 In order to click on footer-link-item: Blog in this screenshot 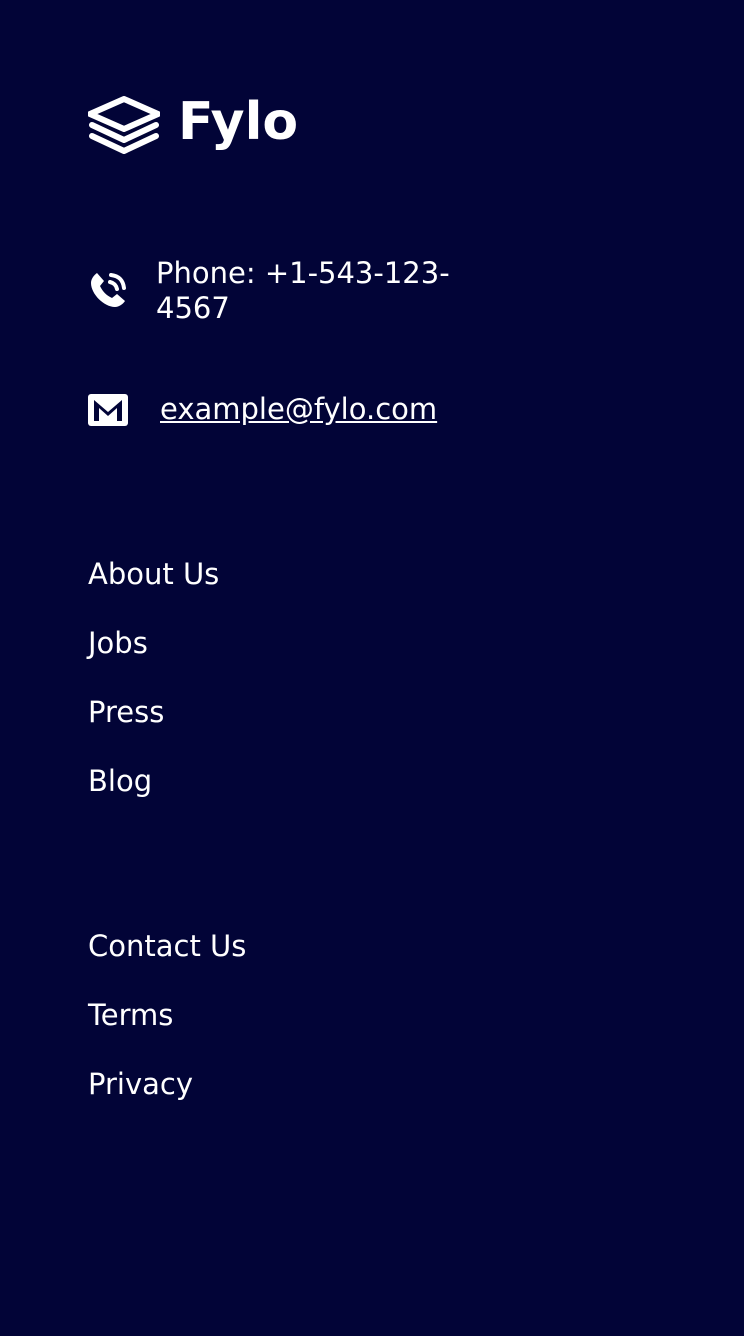, I will do `click(153, 794)`.